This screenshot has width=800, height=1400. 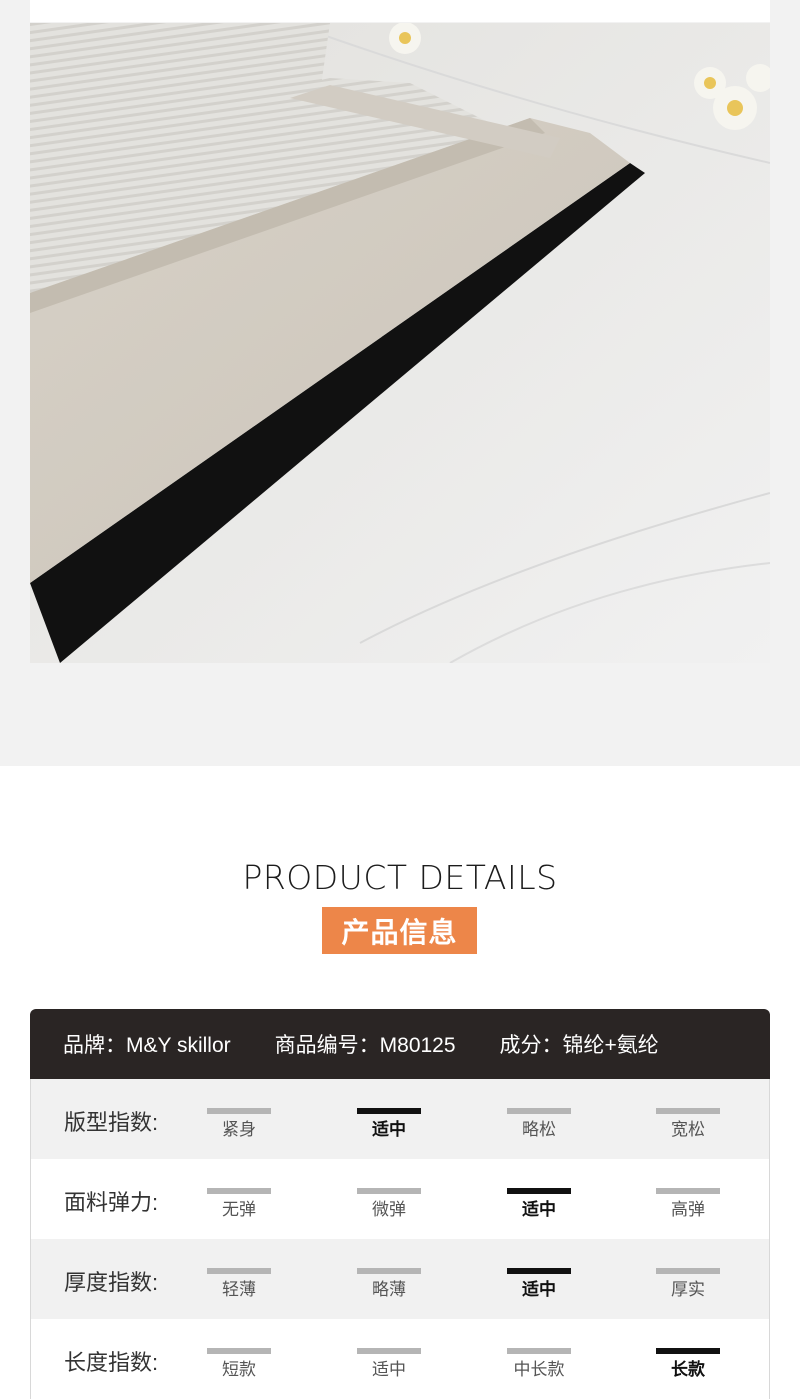 What do you see at coordinates (239, 1369) in the screenshot?
I see `option-label: 短款` at bounding box center [239, 1369].